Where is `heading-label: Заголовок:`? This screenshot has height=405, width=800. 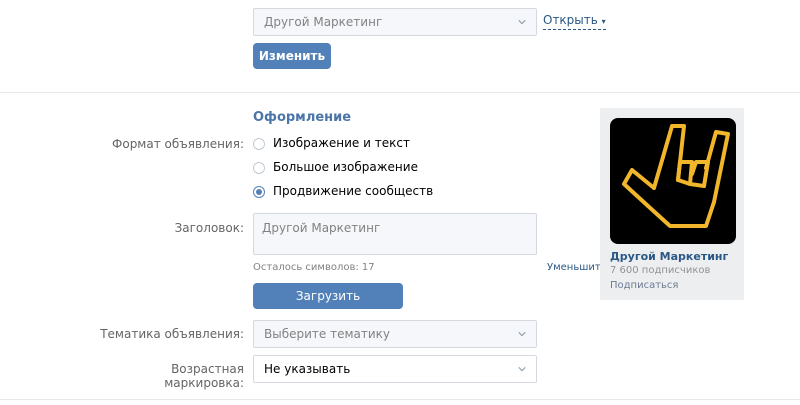
heading-label: Заголовок: is located at coordinates (209, 228).